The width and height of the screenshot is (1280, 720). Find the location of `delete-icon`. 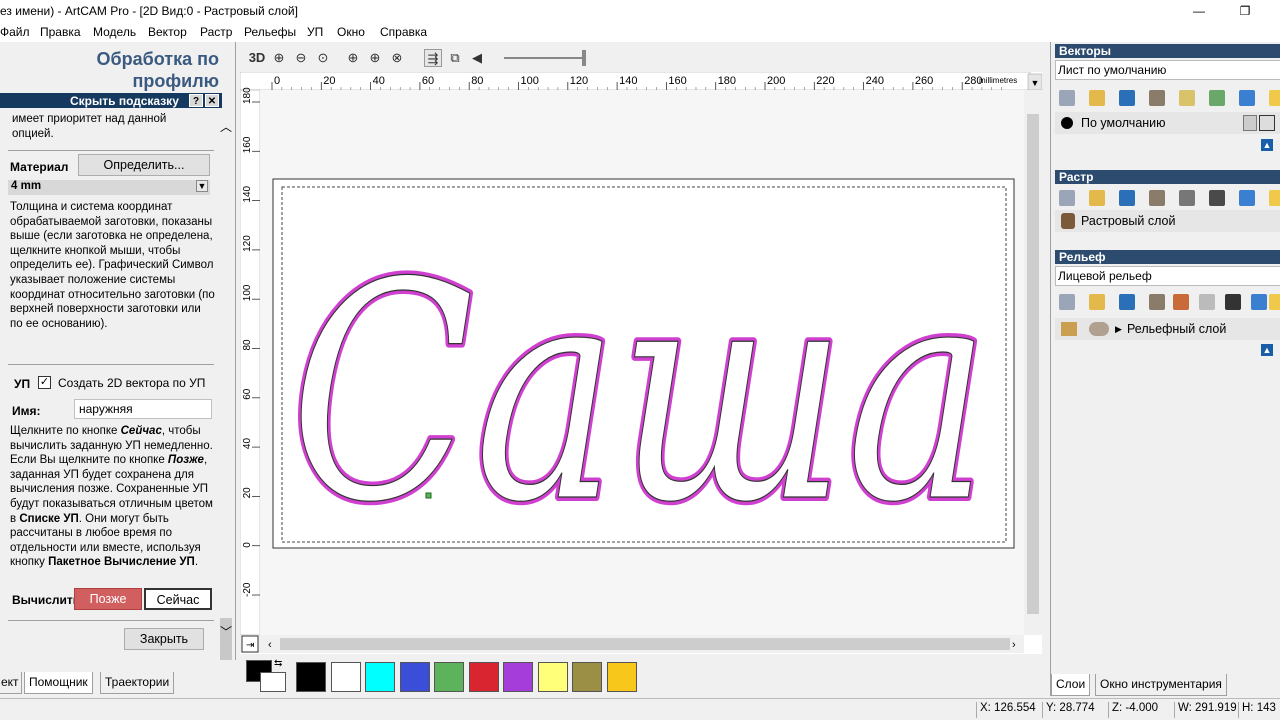

delete-icon is located at coordinates (1247, 98).